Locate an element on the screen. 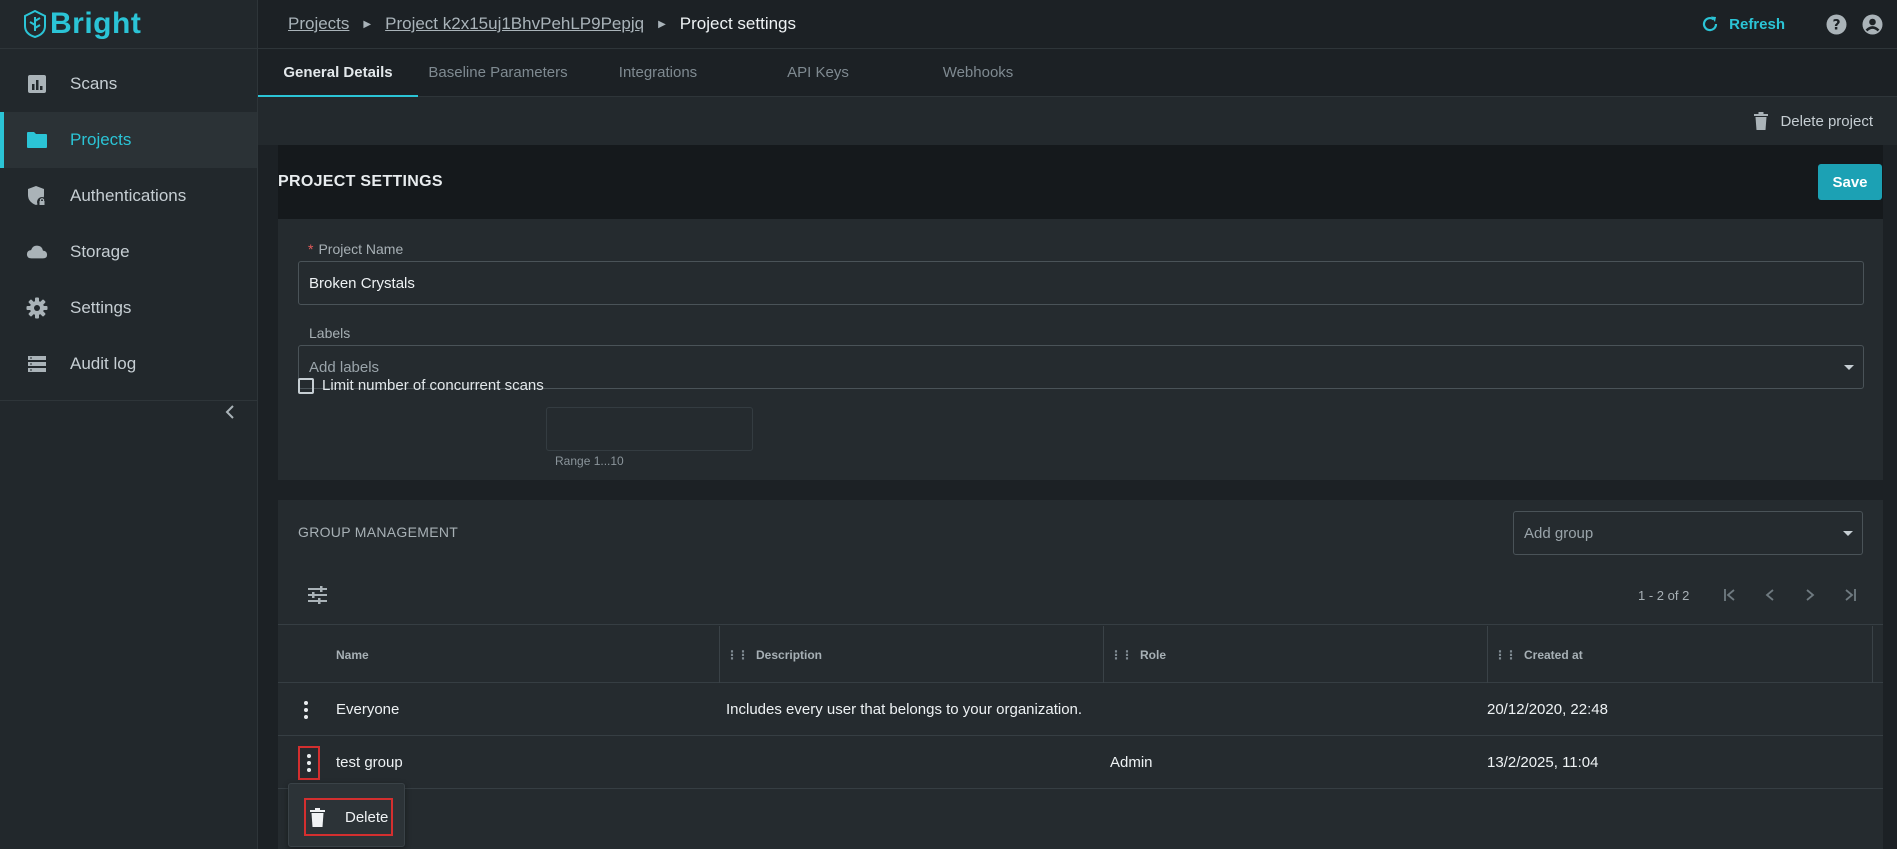 This screenshot has height=849, width=1897. column-header-description: ⋮⋮ Description is located at coordinates (774, 654).